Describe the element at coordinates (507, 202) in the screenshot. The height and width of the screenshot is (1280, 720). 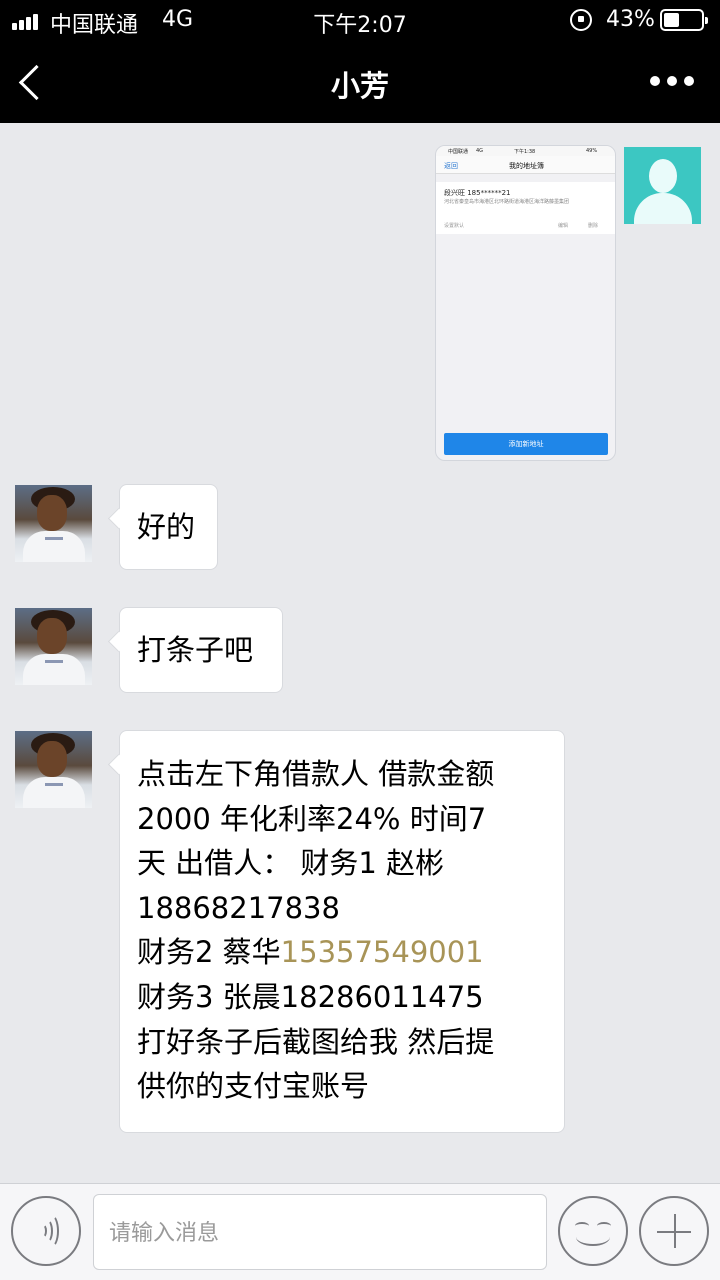
I see `screenshot-address: 河北省秦皇岛市海港区北环路街道海港区海洋路藤墨集团` at that location.